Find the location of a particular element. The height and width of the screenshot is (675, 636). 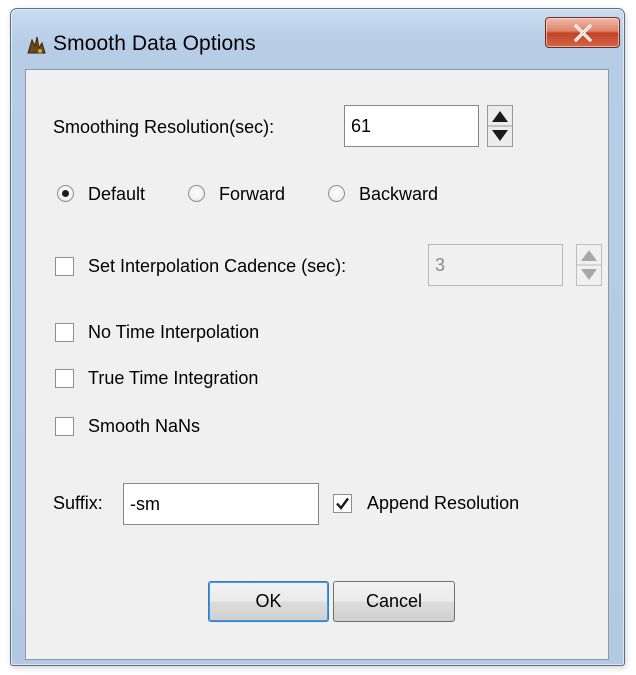

append-resolution-label: Append Resolution is located at coordinates (443, 503).